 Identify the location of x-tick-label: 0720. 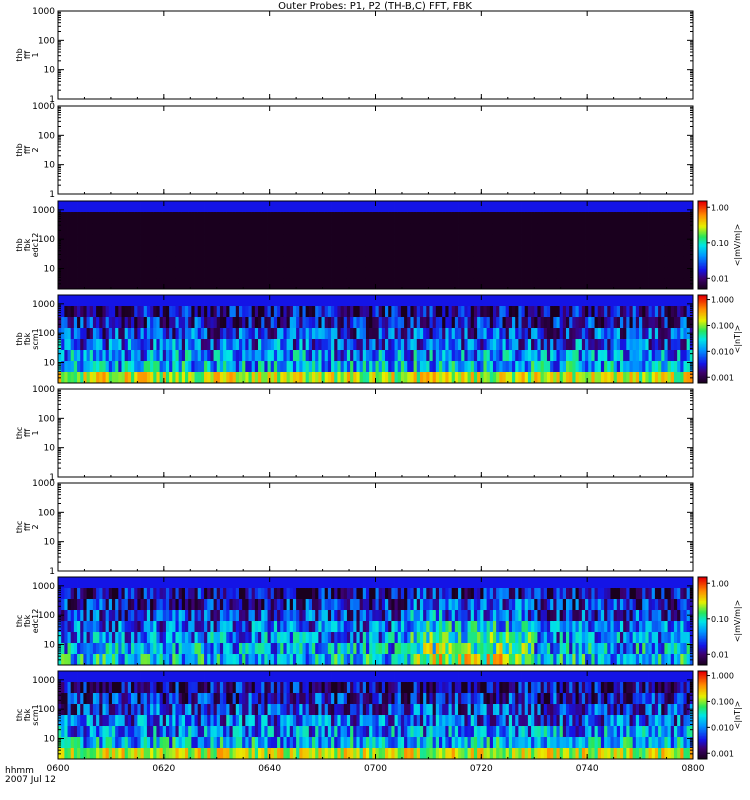
(481, 769).